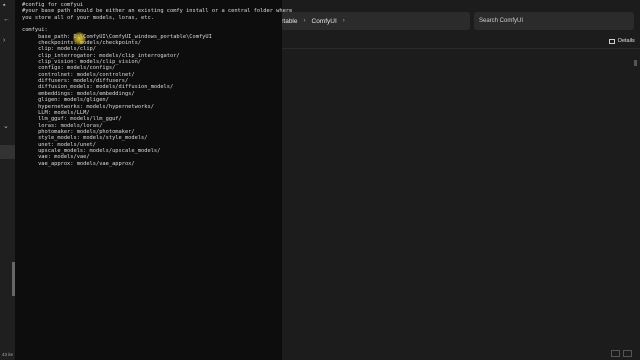  I want to click on nav-chevron-icon: ⌄, so click(6, 126).